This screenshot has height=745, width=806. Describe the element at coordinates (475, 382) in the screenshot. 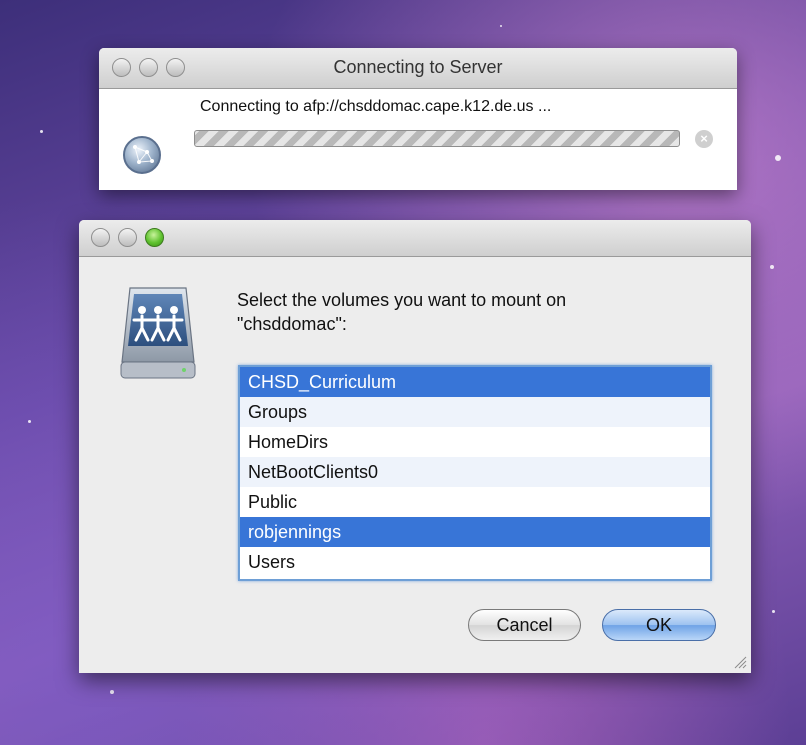

I see `volume-item: CHSD_Curriculum` at that location.